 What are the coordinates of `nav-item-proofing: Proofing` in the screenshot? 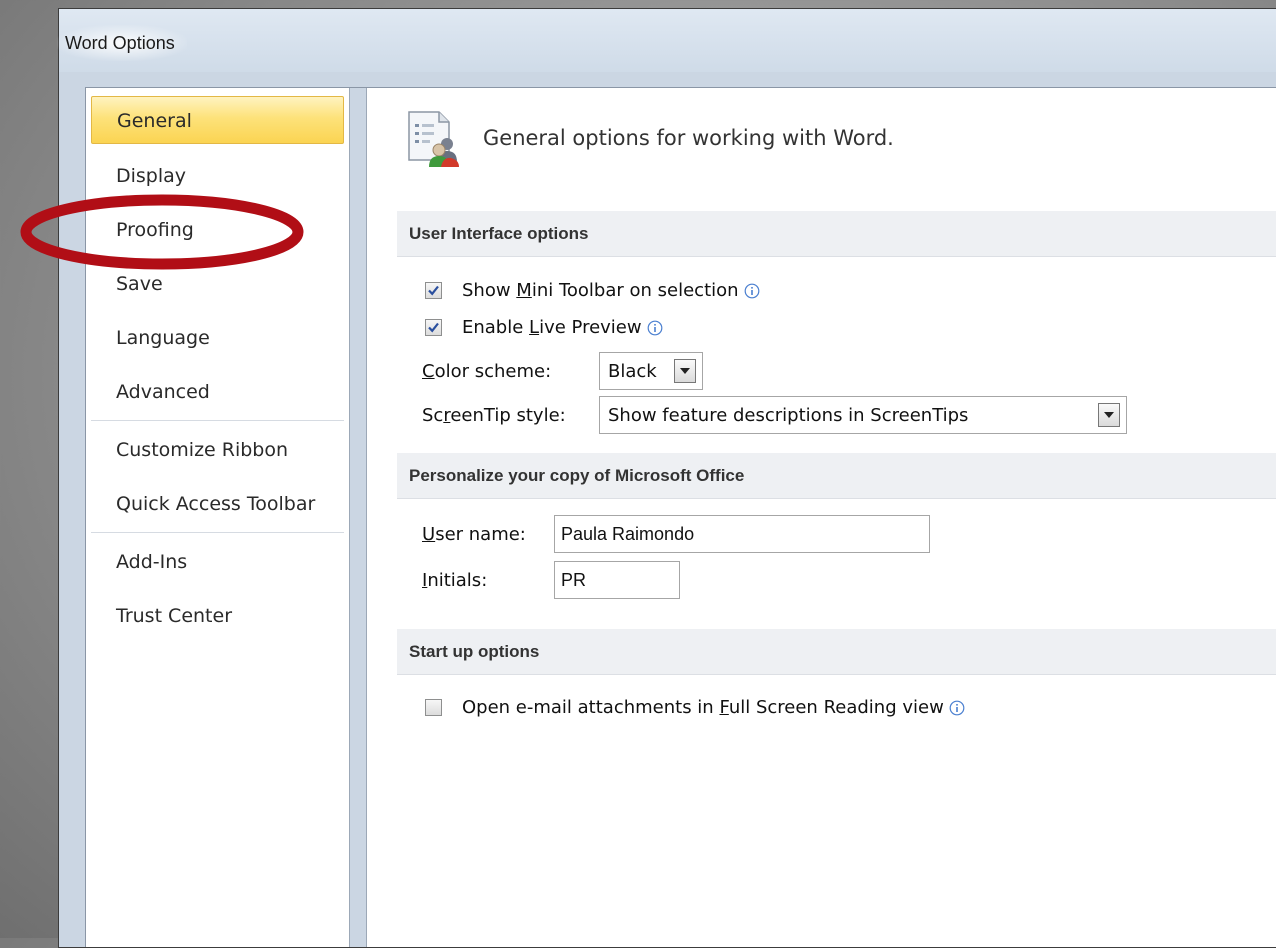 It's located at (217, 230).